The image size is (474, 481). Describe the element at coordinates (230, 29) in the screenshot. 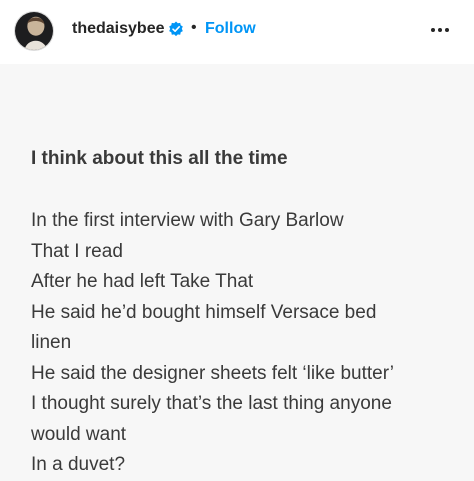

I see `follow-button: Follow` at that location.